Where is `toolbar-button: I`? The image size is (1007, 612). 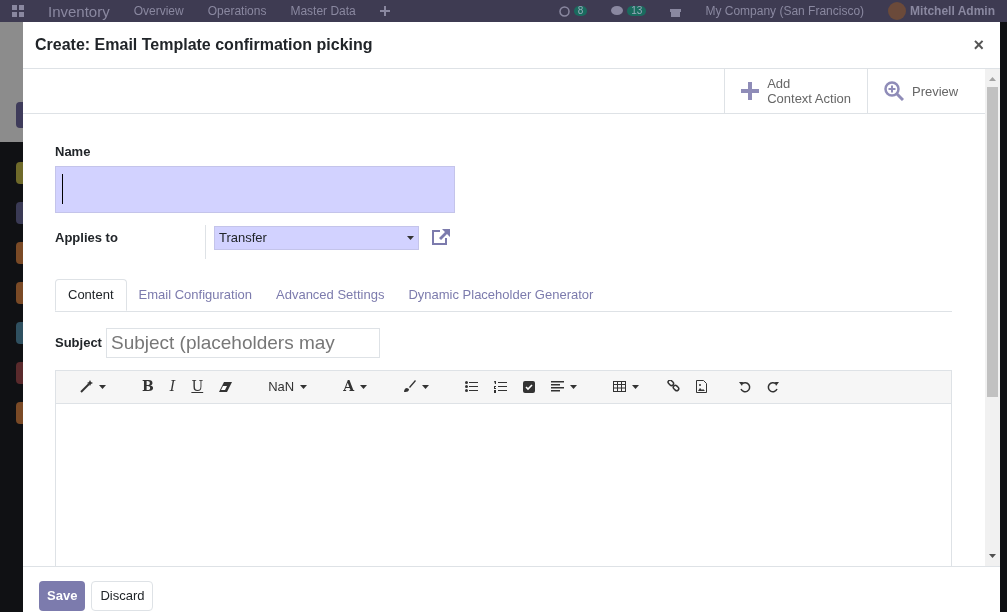
toolbar-button: I is located at coordinates (172, 386).